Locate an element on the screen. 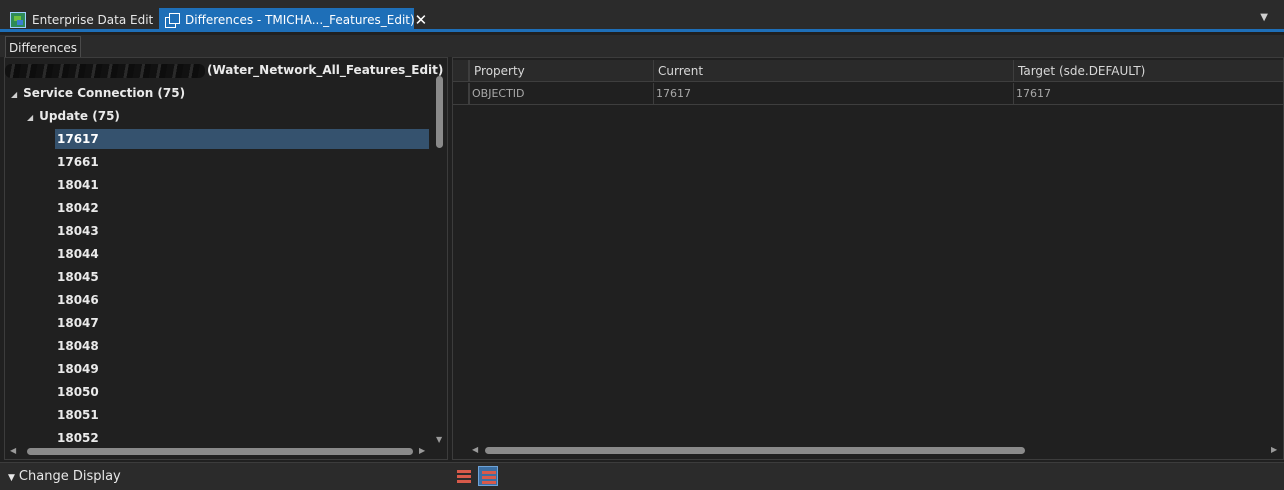  table-row: OBJECTID 17617 17617 is located at coordinates (868, 94).